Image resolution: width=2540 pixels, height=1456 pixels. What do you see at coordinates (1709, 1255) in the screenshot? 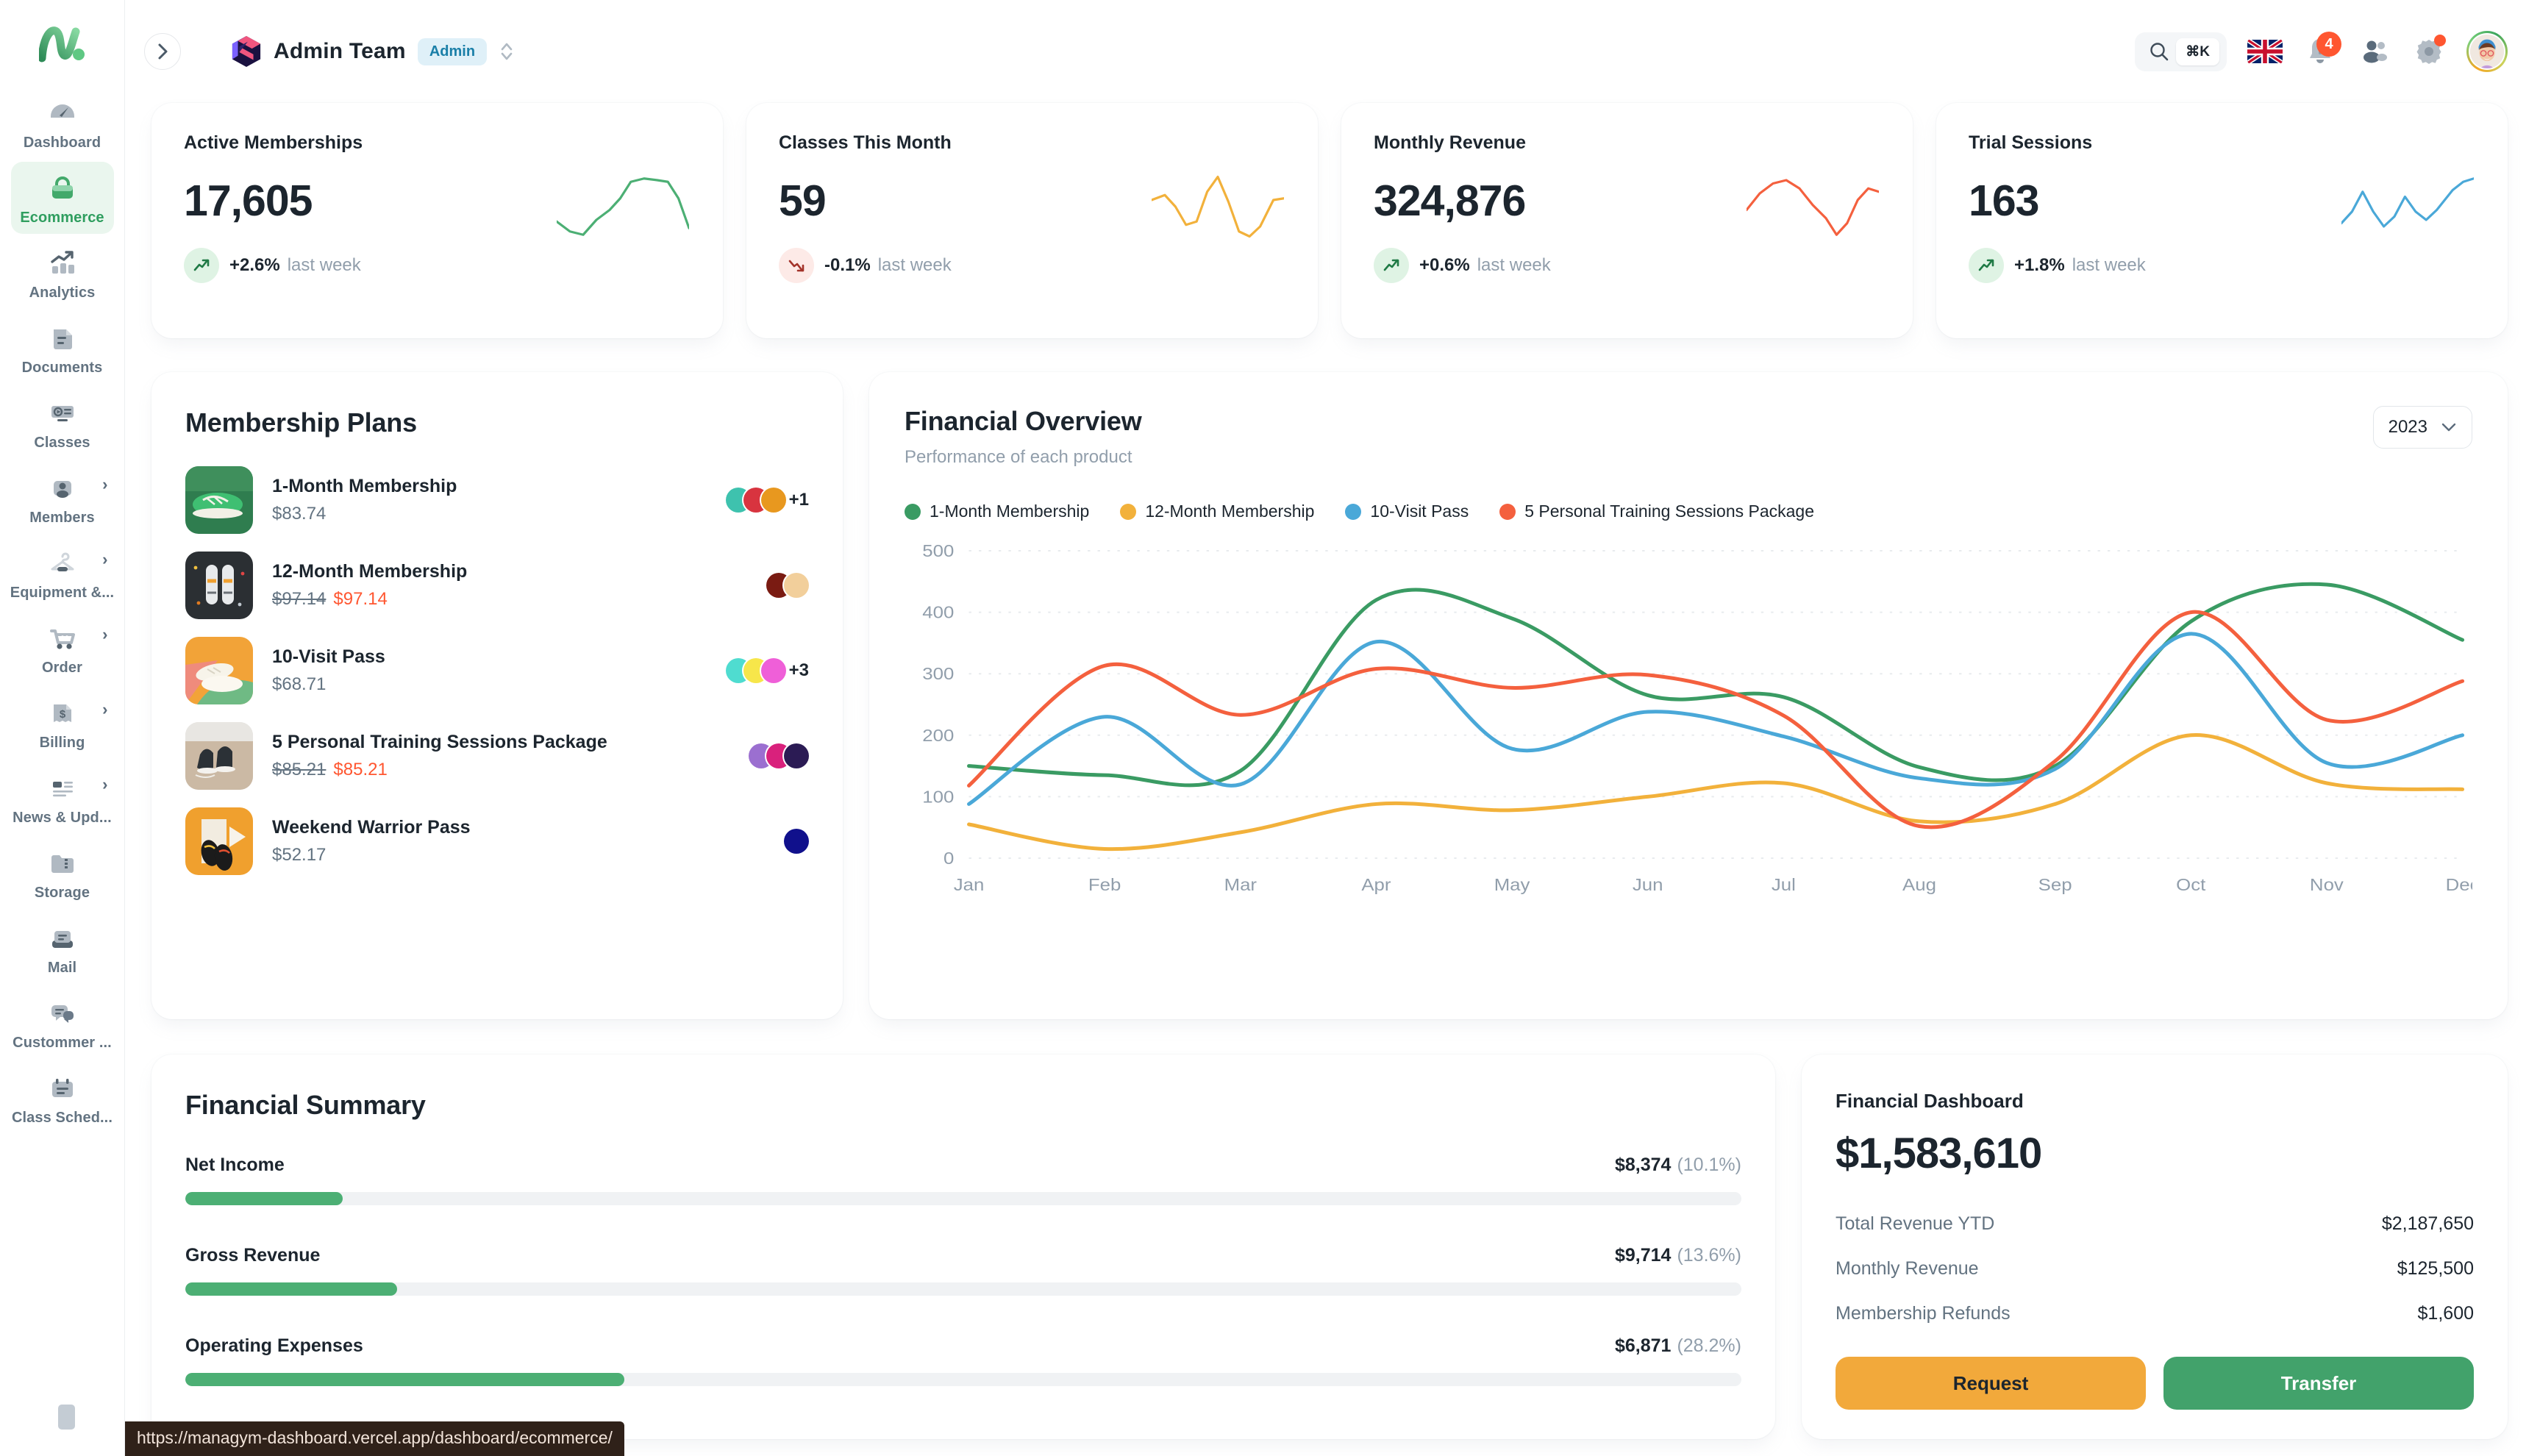
I see `financial-summary-pct: (13.6%)` at bounding box center [1709, 1255].